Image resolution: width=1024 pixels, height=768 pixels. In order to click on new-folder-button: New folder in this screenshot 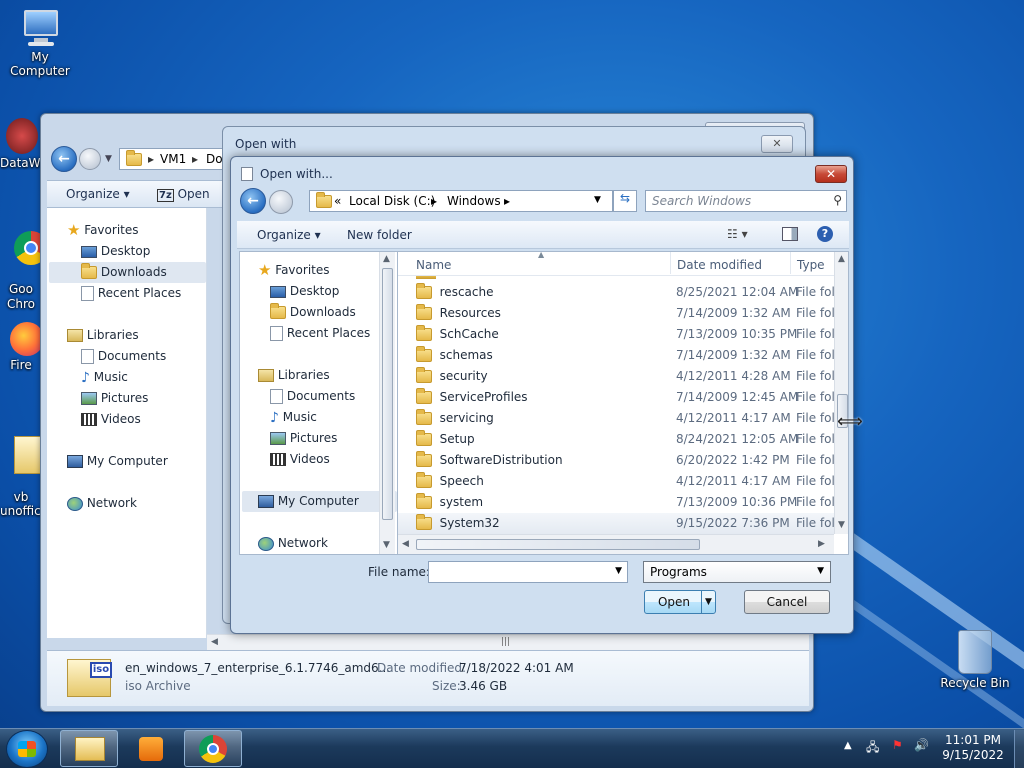, I will do `click(379, 235)`.